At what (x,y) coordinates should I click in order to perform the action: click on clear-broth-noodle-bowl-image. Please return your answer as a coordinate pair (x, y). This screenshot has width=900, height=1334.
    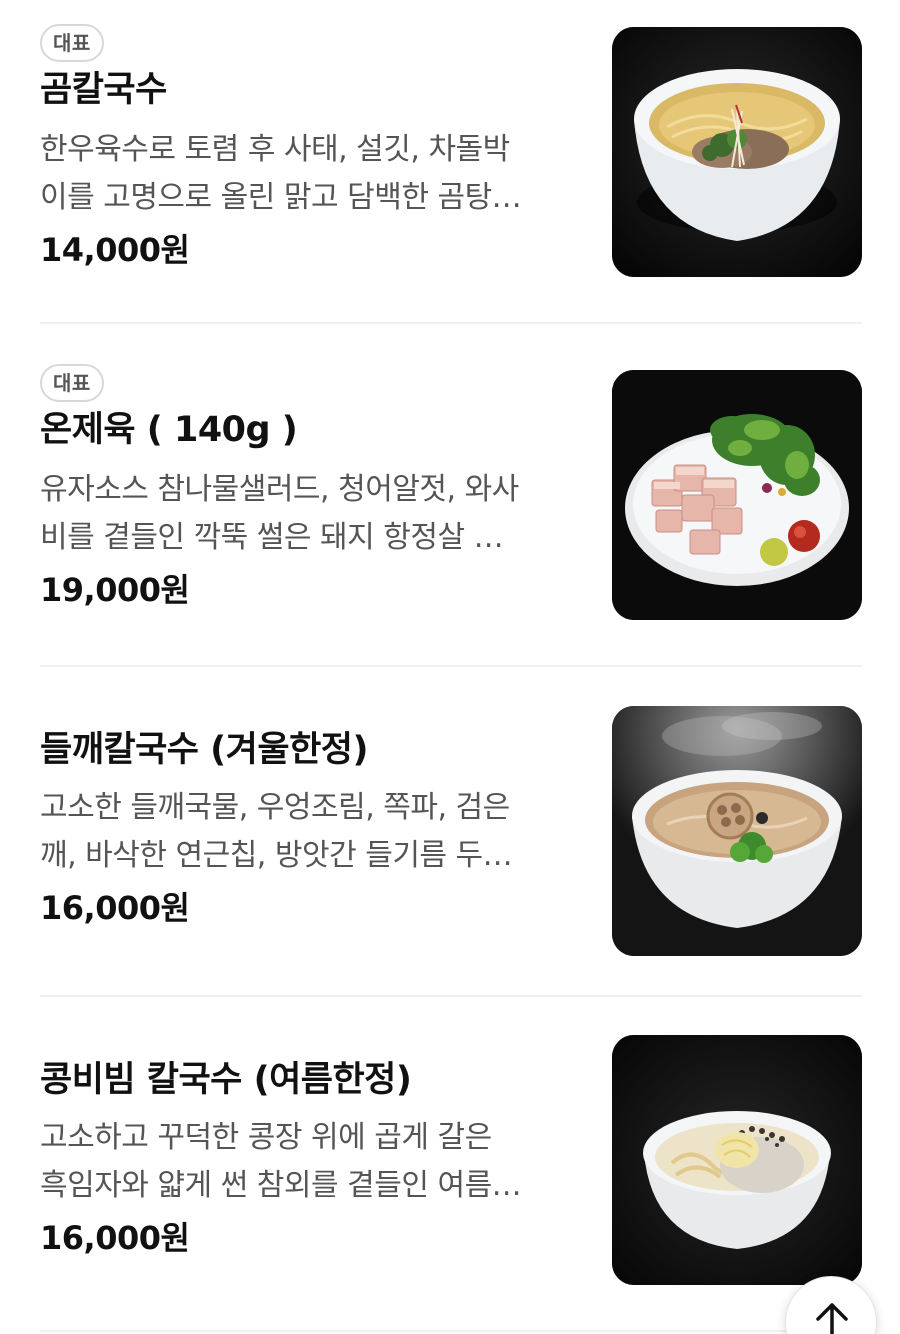
    Looking at the image, I should click on (737, 152).